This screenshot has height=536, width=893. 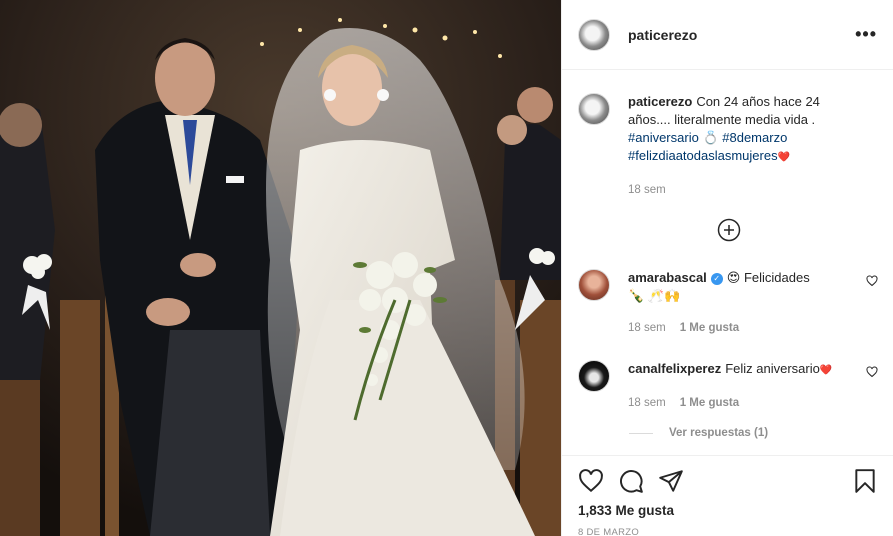 What do you see at coordinates (662, 35) in the screenshot?
I see `author-username: paticerezo` at bounding box center [662, 35].